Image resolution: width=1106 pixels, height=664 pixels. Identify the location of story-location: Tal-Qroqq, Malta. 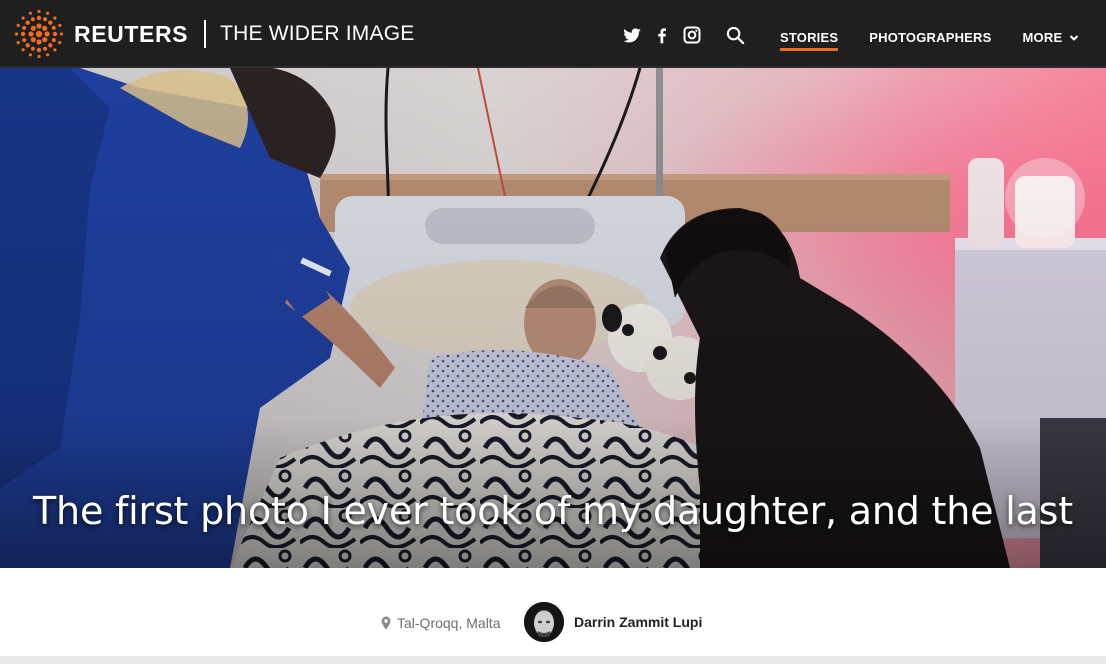
(440, 623).